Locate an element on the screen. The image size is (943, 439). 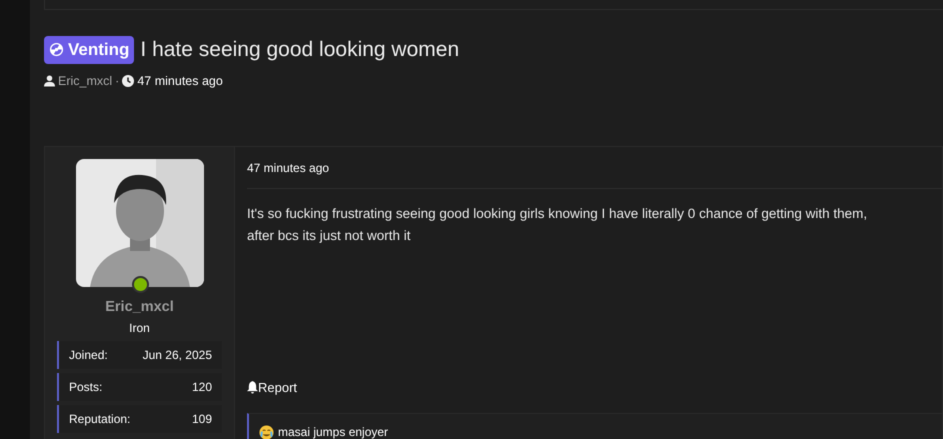
report-button: Report is located at coordinates (272, 388).